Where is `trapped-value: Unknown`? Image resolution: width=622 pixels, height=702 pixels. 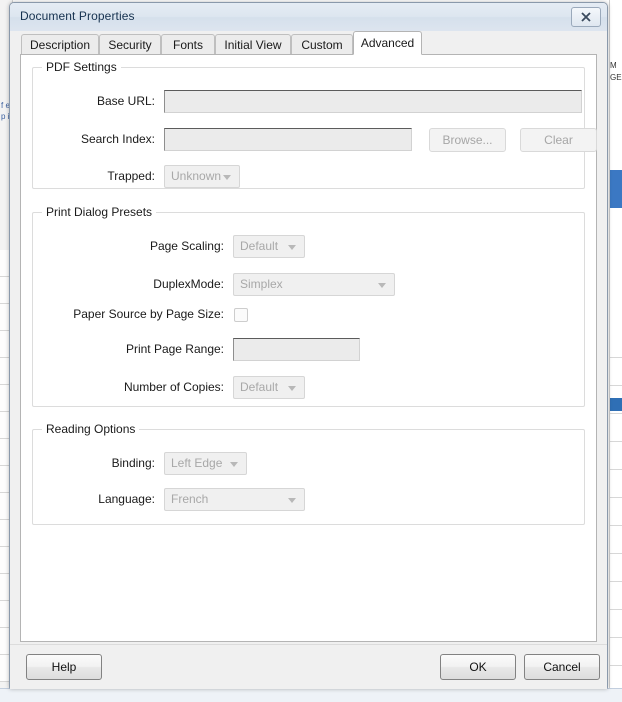 trapped-value: Unknown is located at coordinates (196, 176).